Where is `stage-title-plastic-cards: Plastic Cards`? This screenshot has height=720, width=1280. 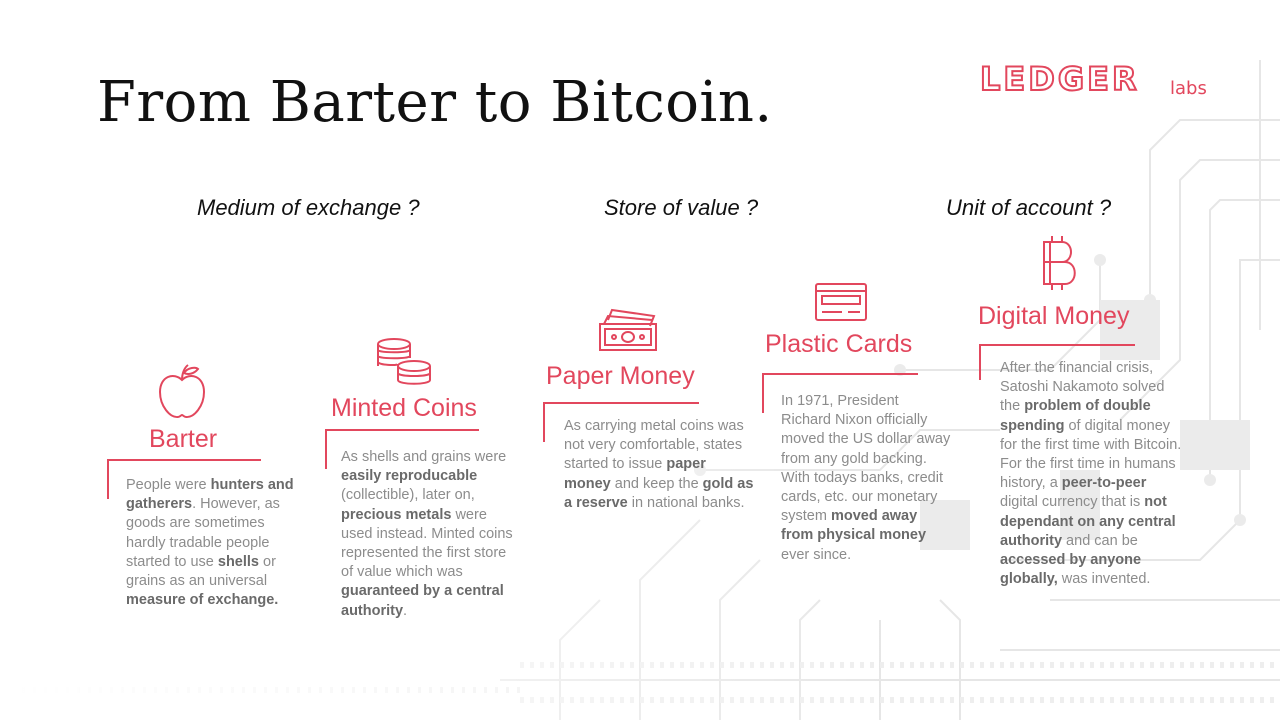 stage-title-plastic-cards: Plastic Cards is located at coordinates (839, 344).